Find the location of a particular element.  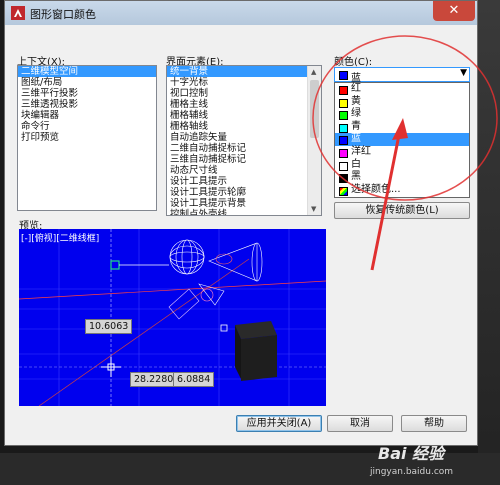

baidu-watermark: Bai 经验 is located at coordinates (411, 453).